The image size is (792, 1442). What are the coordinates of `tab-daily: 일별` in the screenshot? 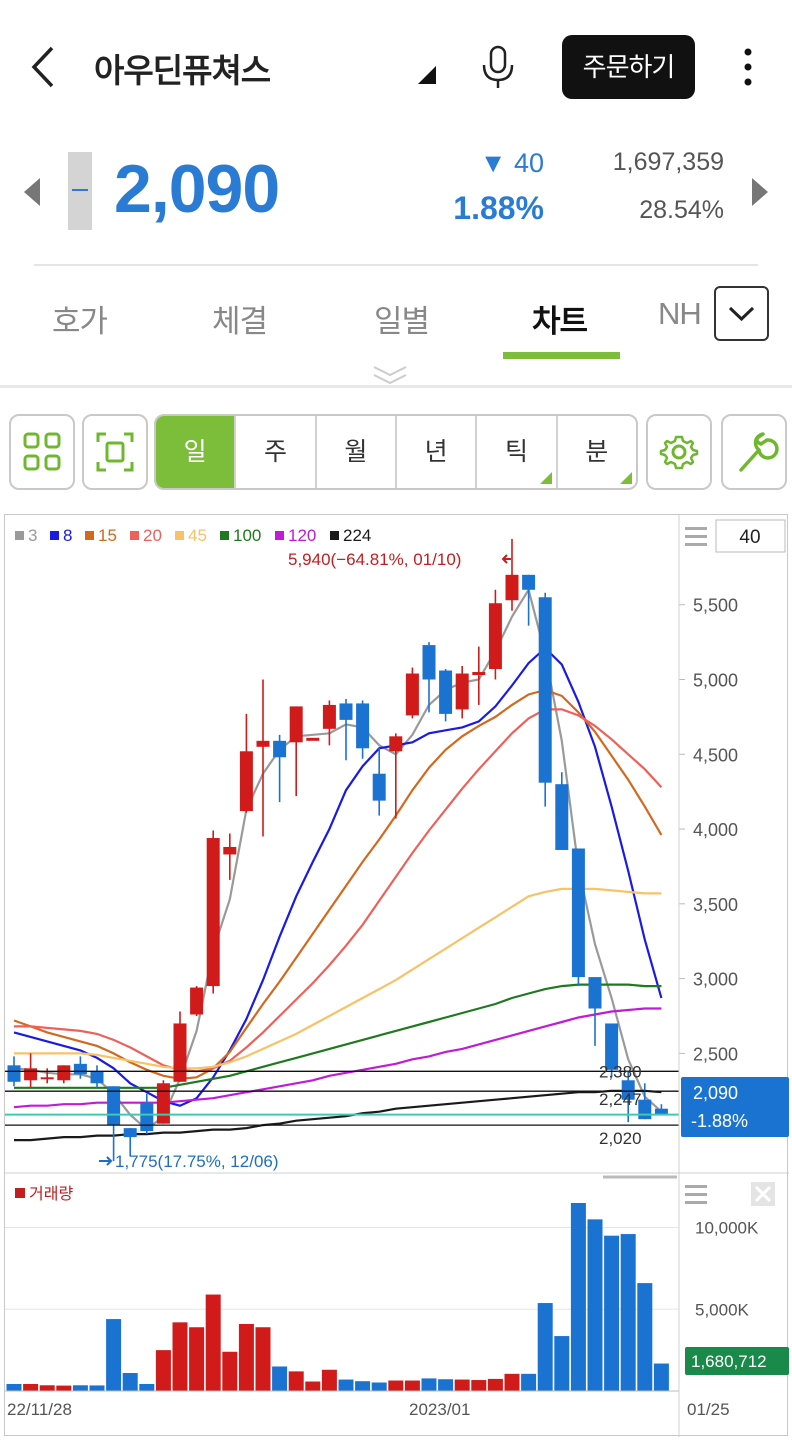 It's located at (402, 318).